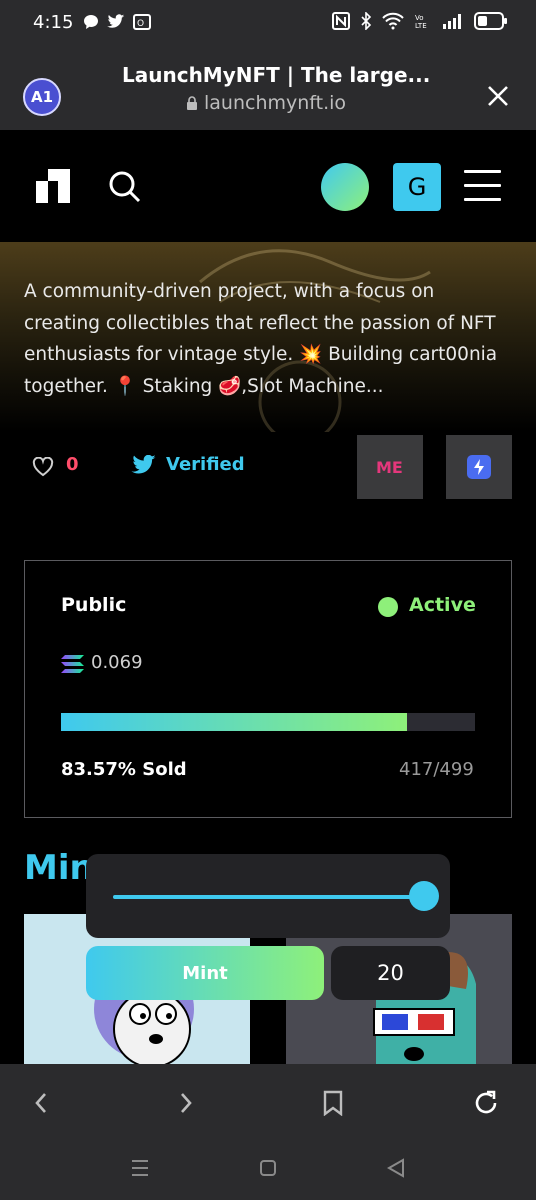 This screenshot has height=1200, width=536. Describe the element at coordinates (234, 722) in the screenshot. I see `mint-progress-fill` at that location.